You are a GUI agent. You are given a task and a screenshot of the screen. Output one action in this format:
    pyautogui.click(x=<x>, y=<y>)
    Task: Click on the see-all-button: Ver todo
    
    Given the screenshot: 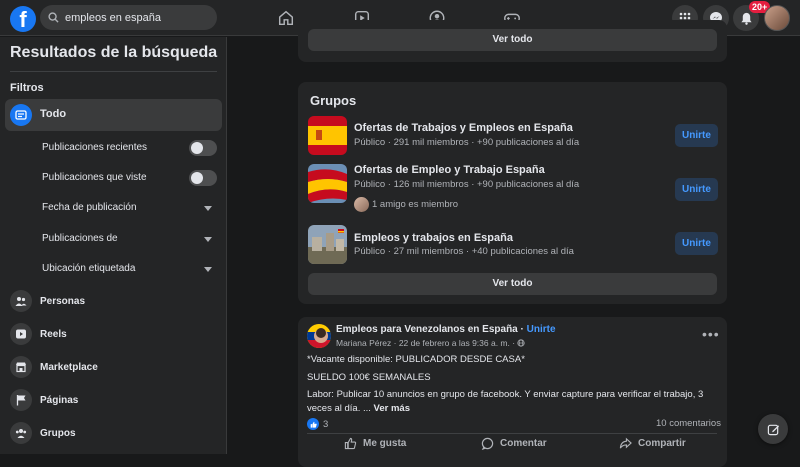 What is the action you would take?
    pyautogui.click(x=512, y=40)
    